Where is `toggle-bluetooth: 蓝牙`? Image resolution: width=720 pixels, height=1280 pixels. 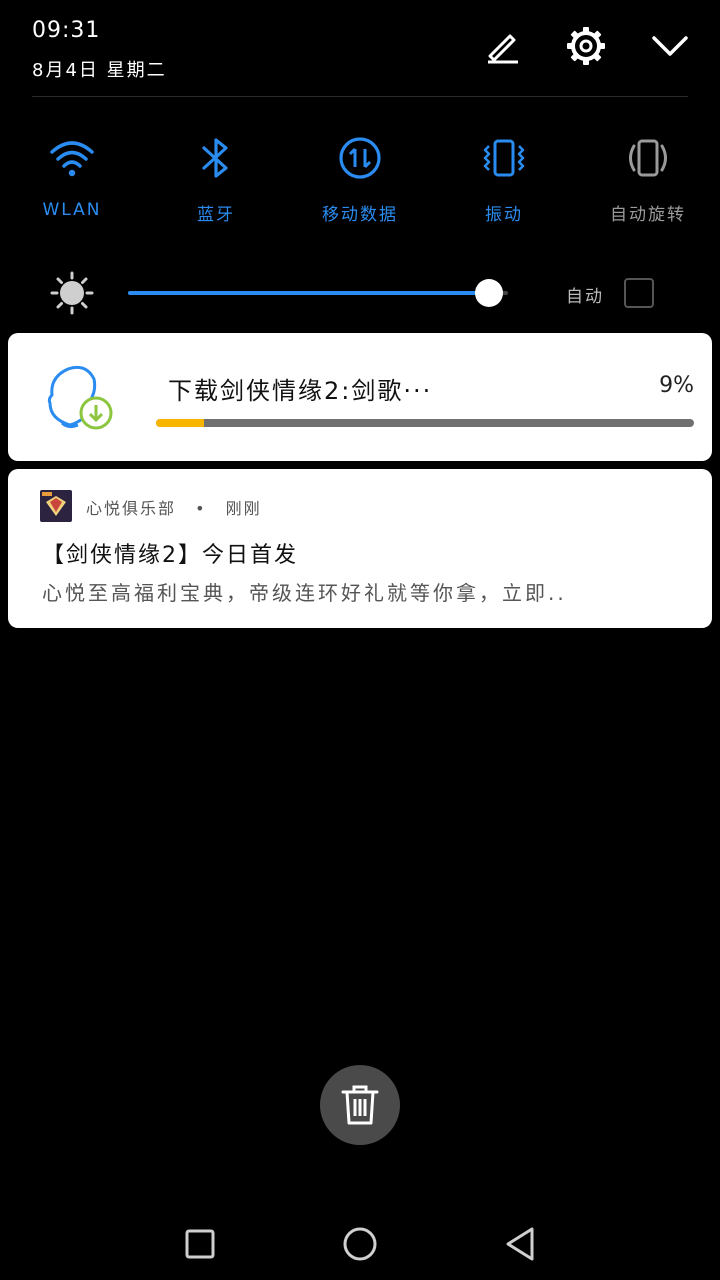 toggle-bluetooth: 蓝牙 is located at coordinates (216, 177).